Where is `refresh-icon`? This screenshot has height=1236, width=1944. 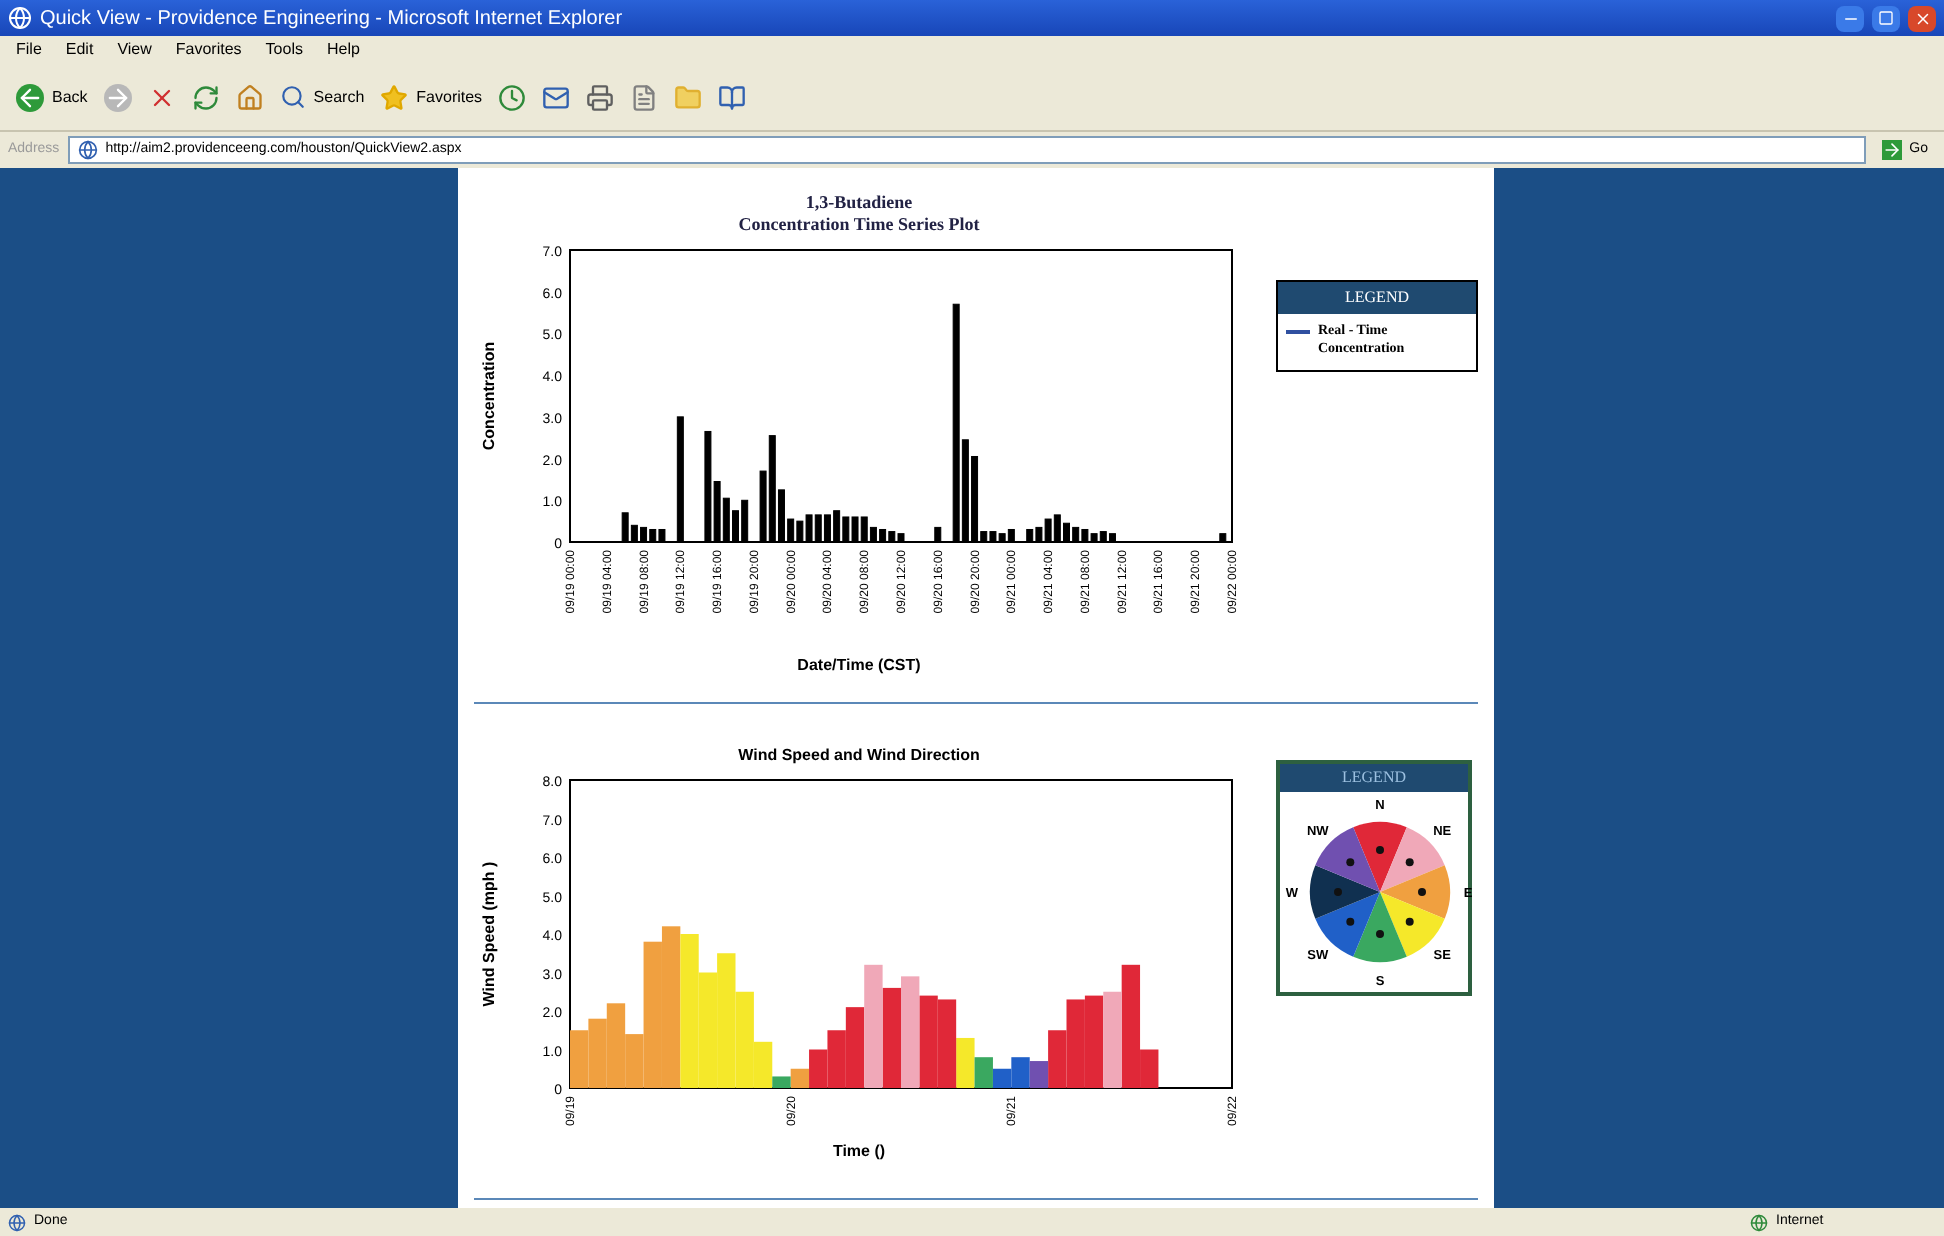 refresh-icon is located at coordinates (205, 97).